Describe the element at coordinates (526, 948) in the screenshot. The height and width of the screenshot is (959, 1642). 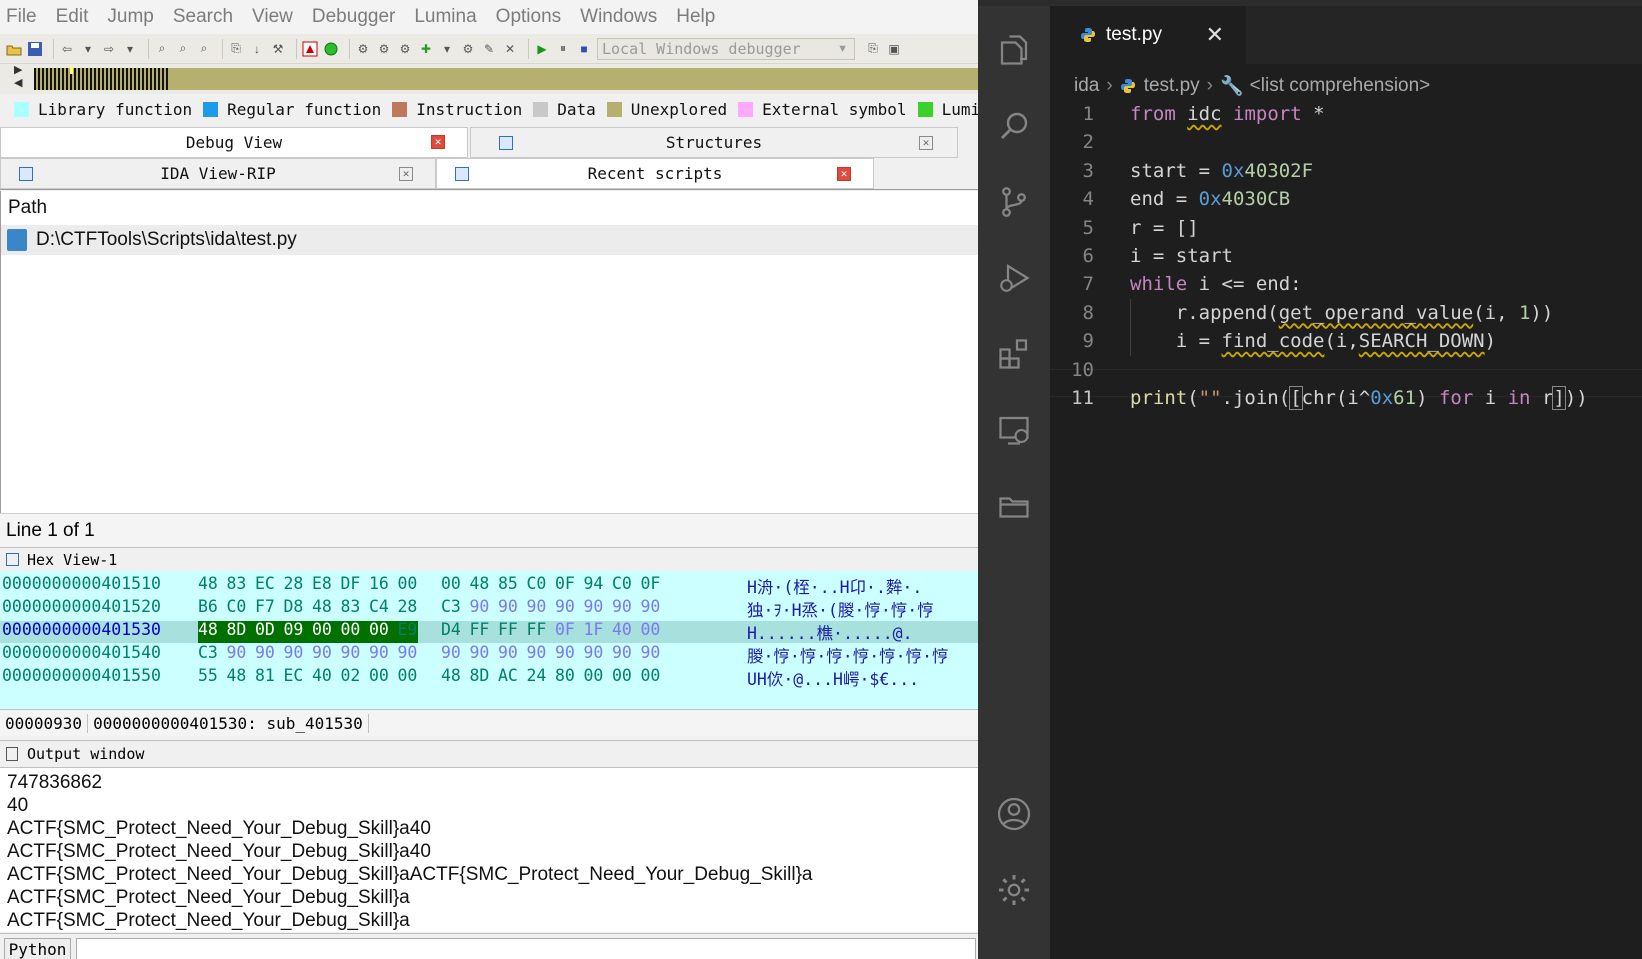
I see `python-command-input` at that location.